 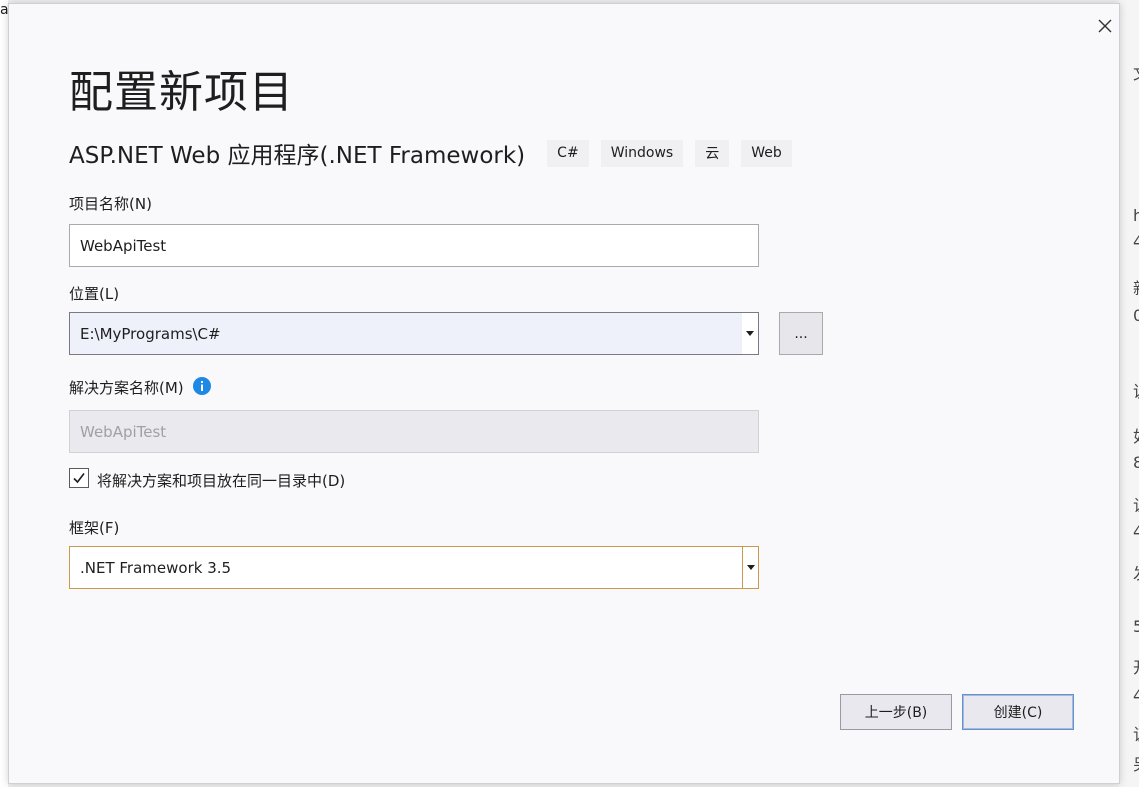 I want to click on tag-web: Web, so click(x=766, y=153).